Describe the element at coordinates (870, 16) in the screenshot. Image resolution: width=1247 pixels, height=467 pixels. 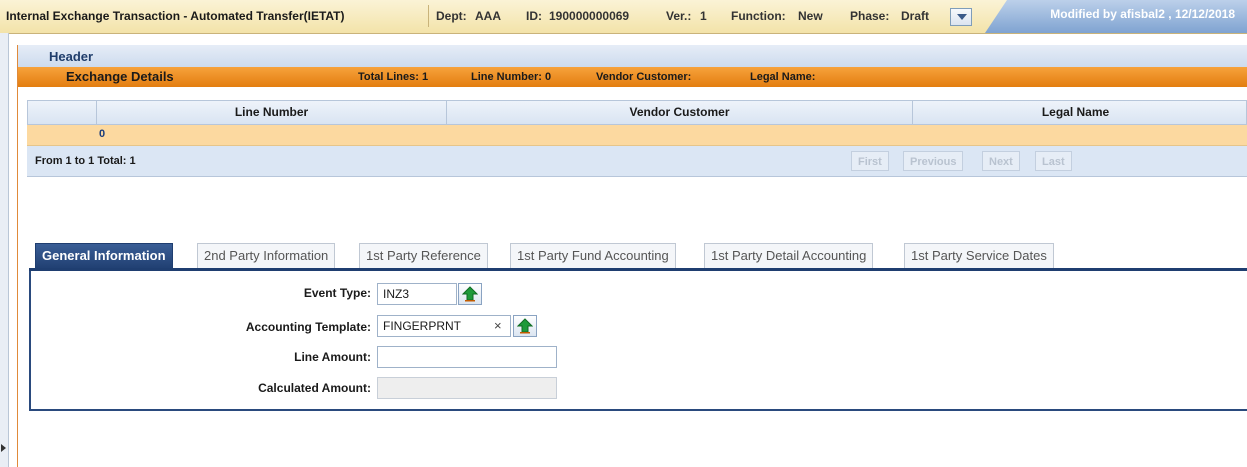
I see `phase-label: Phase:` at that location.